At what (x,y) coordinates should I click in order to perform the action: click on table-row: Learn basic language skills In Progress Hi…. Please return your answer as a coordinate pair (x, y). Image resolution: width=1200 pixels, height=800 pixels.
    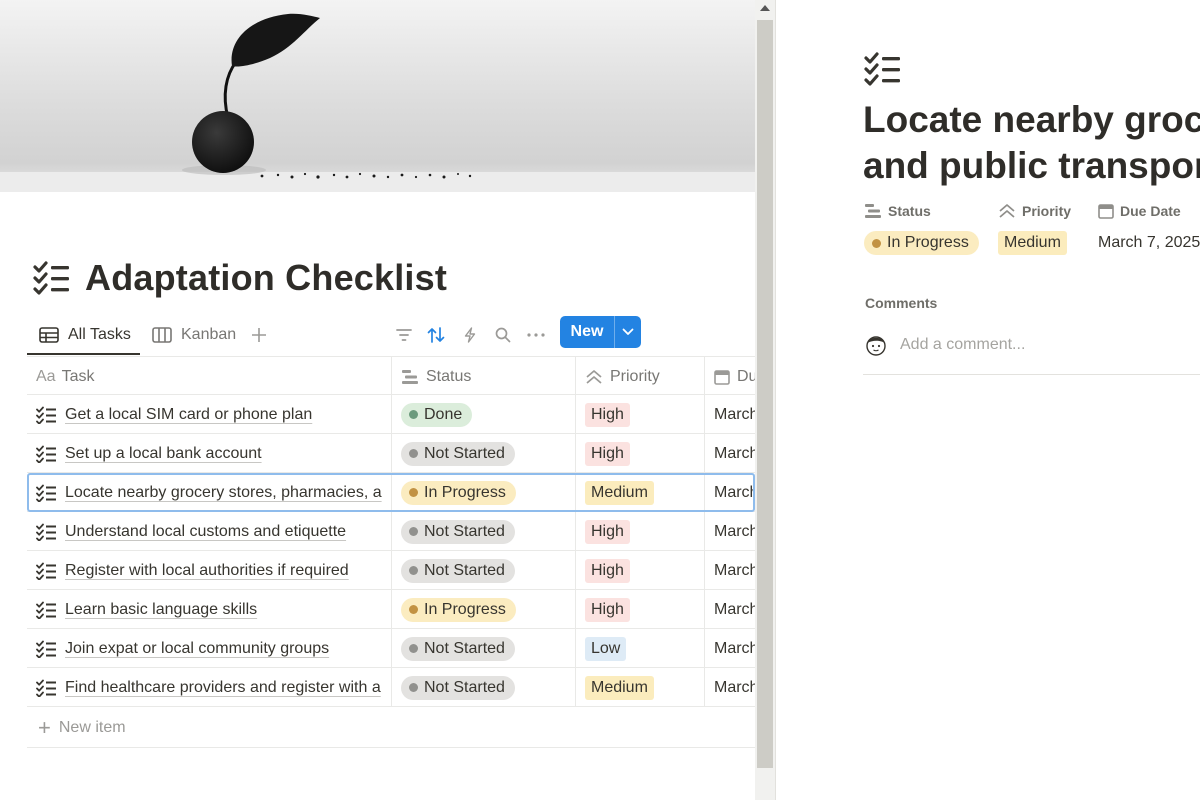
    Looking at the image, I should click on (391, 609).